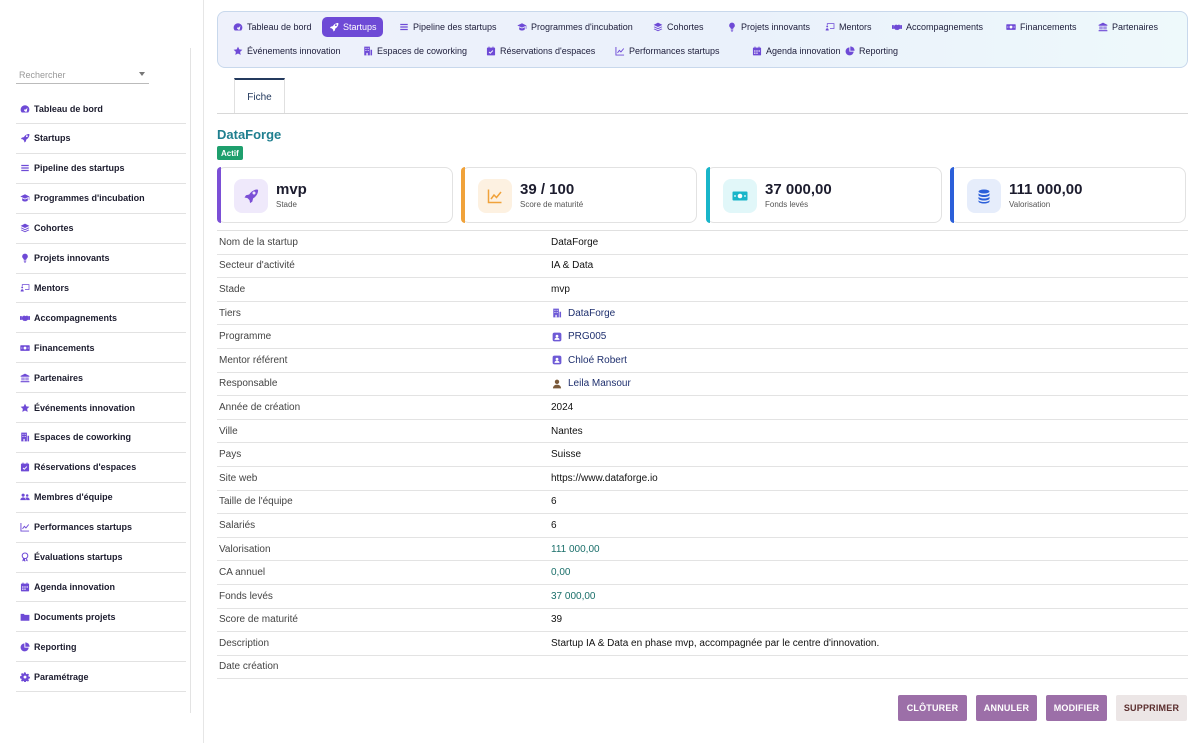 The width and height of the screenshot is (1200, 743). I want to click on sidebar-item-layers: Cohortes, so click(101, 229).